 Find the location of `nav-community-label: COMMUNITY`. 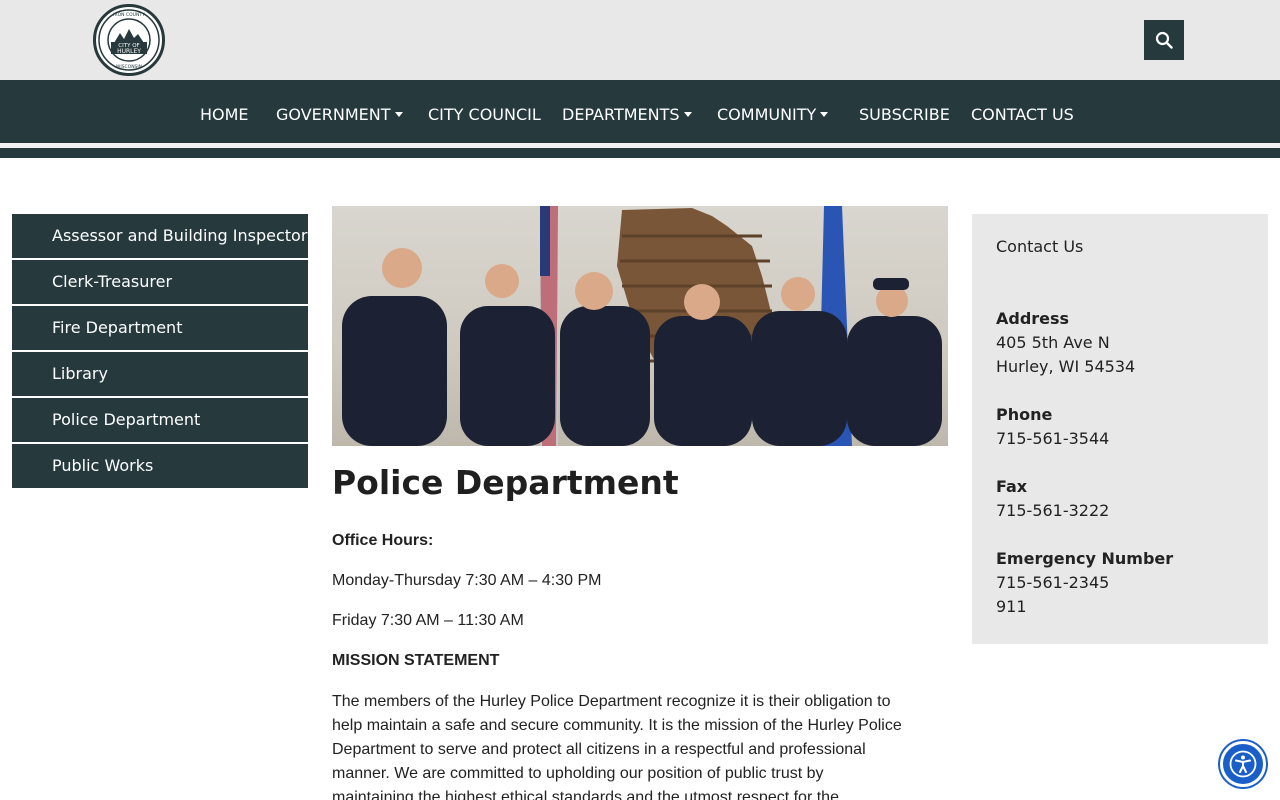

nav-community-label: COMMUNITY is located at coordinates (767, 114).